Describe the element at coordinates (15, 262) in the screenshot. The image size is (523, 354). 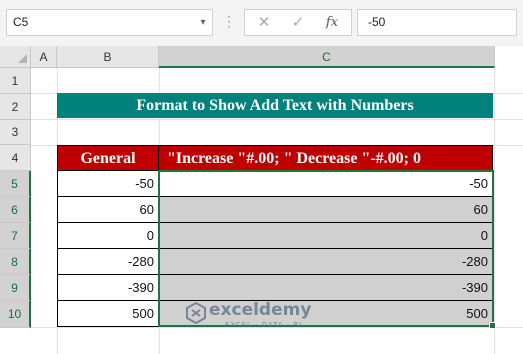
I see `row-header-8: 8` at that location.